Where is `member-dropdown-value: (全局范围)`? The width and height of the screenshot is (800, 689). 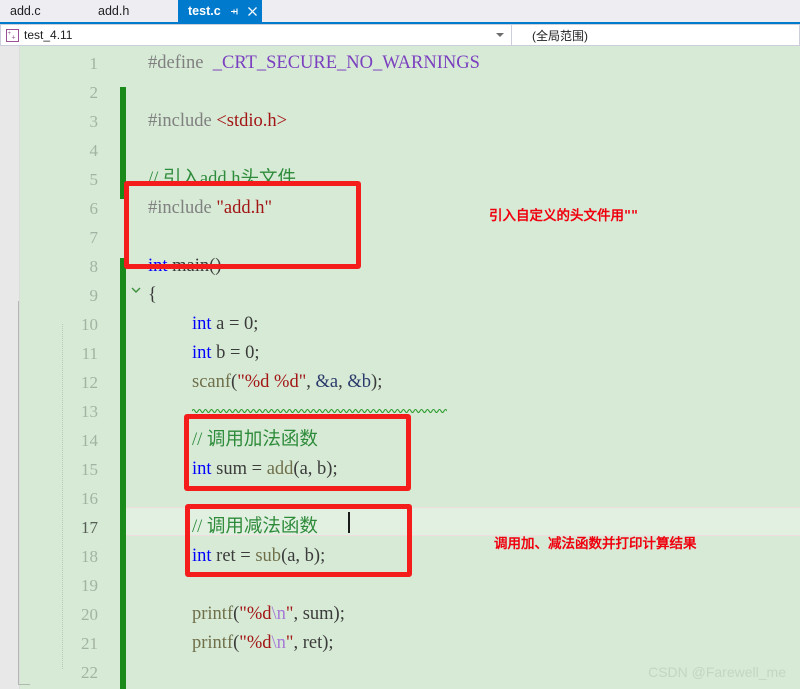
member-dropdown-value: (全局范围) is located at coordinates (560, 35).